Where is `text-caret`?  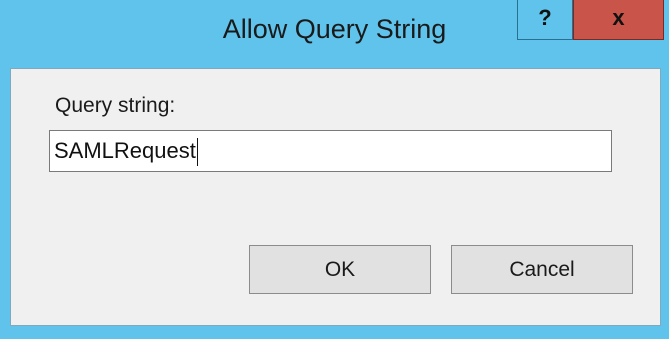
text-caret is located at coordinates (197, 152).